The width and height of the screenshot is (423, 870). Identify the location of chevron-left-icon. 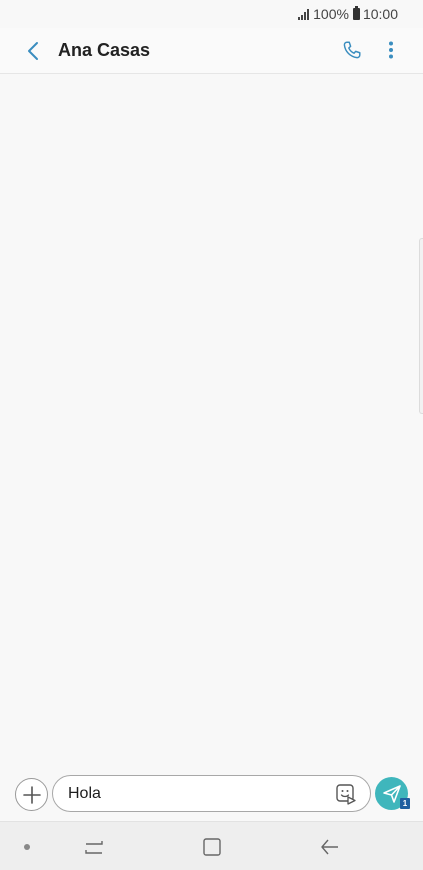
(33, 51).